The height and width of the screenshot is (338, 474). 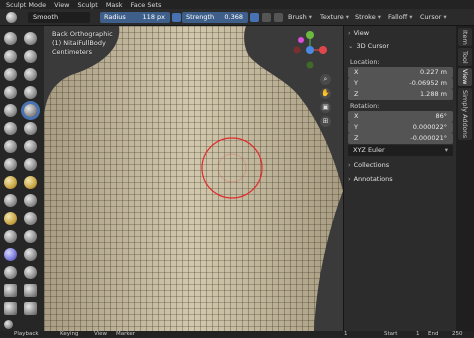 What do you see at coordinates (30, 92) in the screenshot?
I see `crease-brush-icon` at bounding box center [30, 92].